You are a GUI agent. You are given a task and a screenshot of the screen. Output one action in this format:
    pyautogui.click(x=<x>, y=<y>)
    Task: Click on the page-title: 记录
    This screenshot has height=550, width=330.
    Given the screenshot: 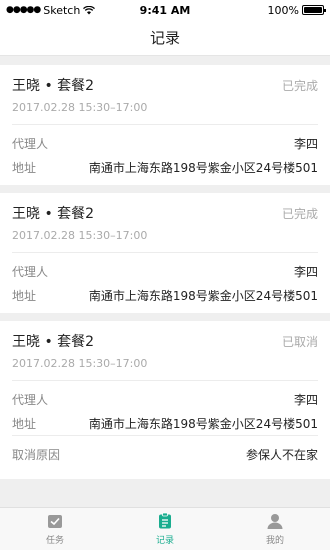 What is the action you would take?
    pyautogui.click(x=164, y=38)
    